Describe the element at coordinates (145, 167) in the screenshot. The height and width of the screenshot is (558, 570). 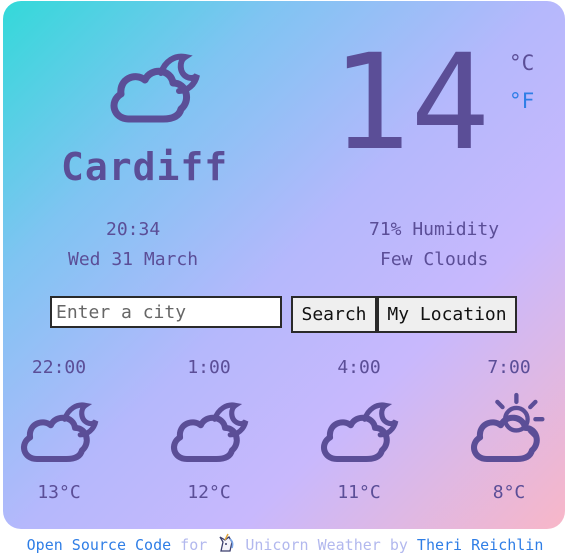
I see `city-name: Cardiff` at that location.